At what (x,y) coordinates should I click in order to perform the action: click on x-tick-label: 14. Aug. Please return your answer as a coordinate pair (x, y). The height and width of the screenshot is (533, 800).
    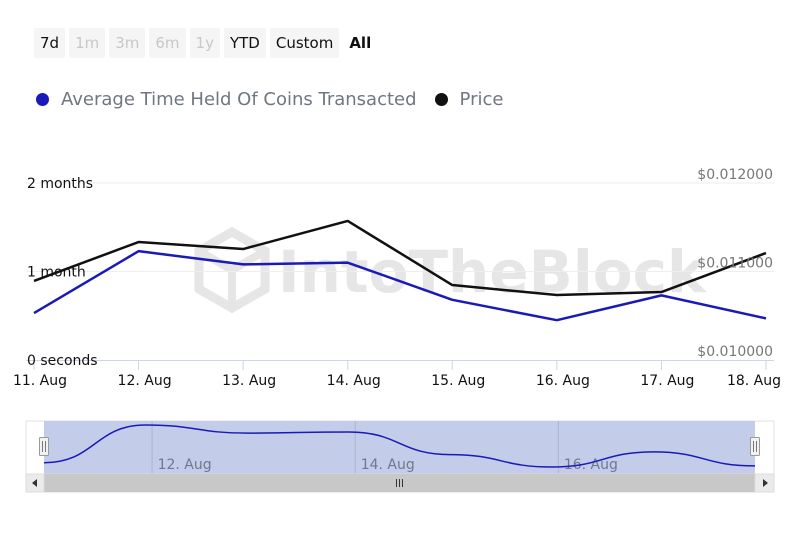
    Looking at the image, I should click on (354, 381).